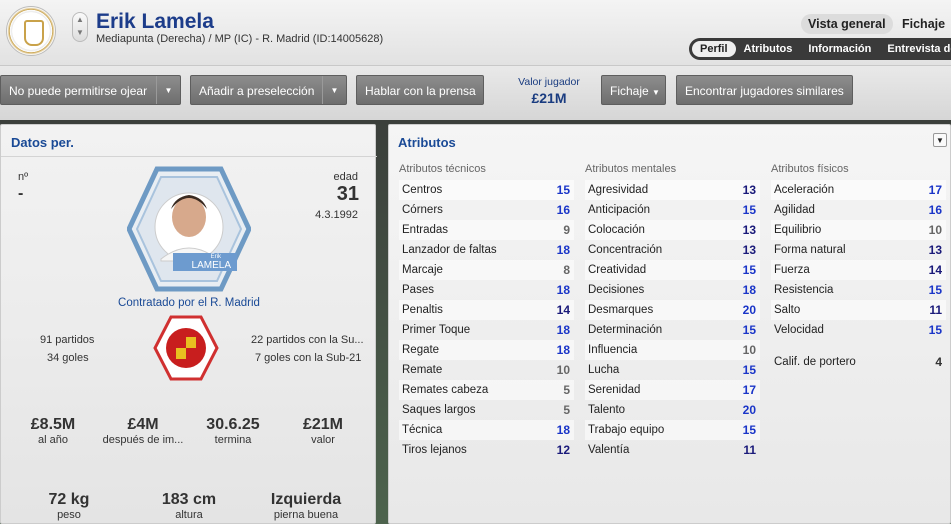 This screenshot has height=524, width=951. I want to click on attribute-row: Lanzador de faltas 18, so click(486, 250).